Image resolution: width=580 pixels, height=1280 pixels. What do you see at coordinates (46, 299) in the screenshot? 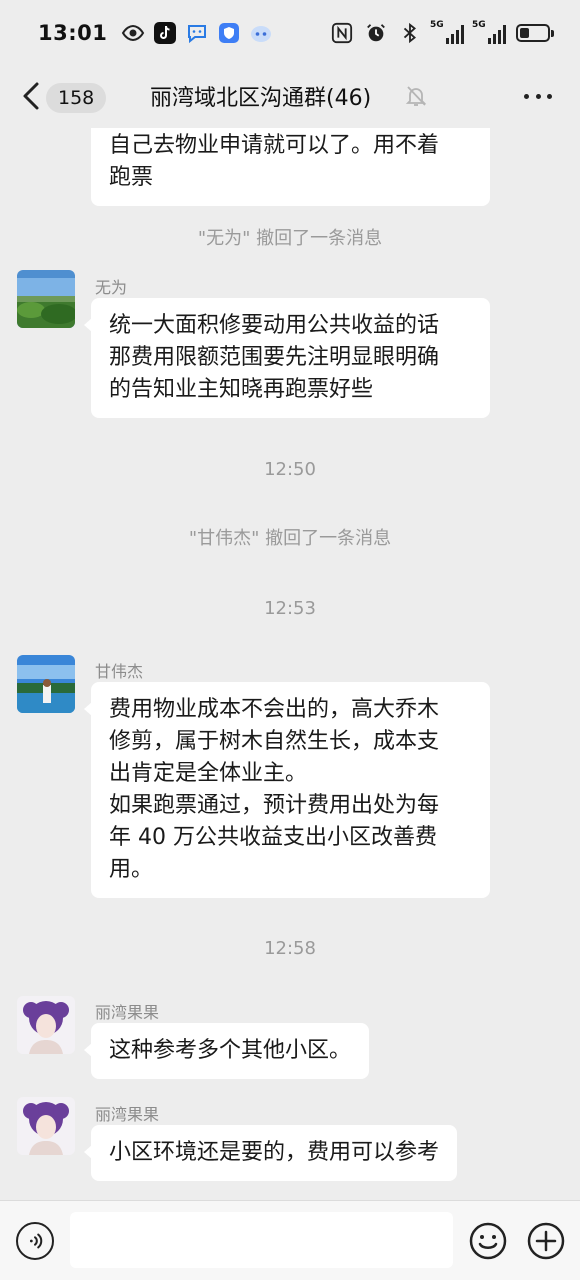
I see `avatar-wuwei` at bounding box center [46, 299].